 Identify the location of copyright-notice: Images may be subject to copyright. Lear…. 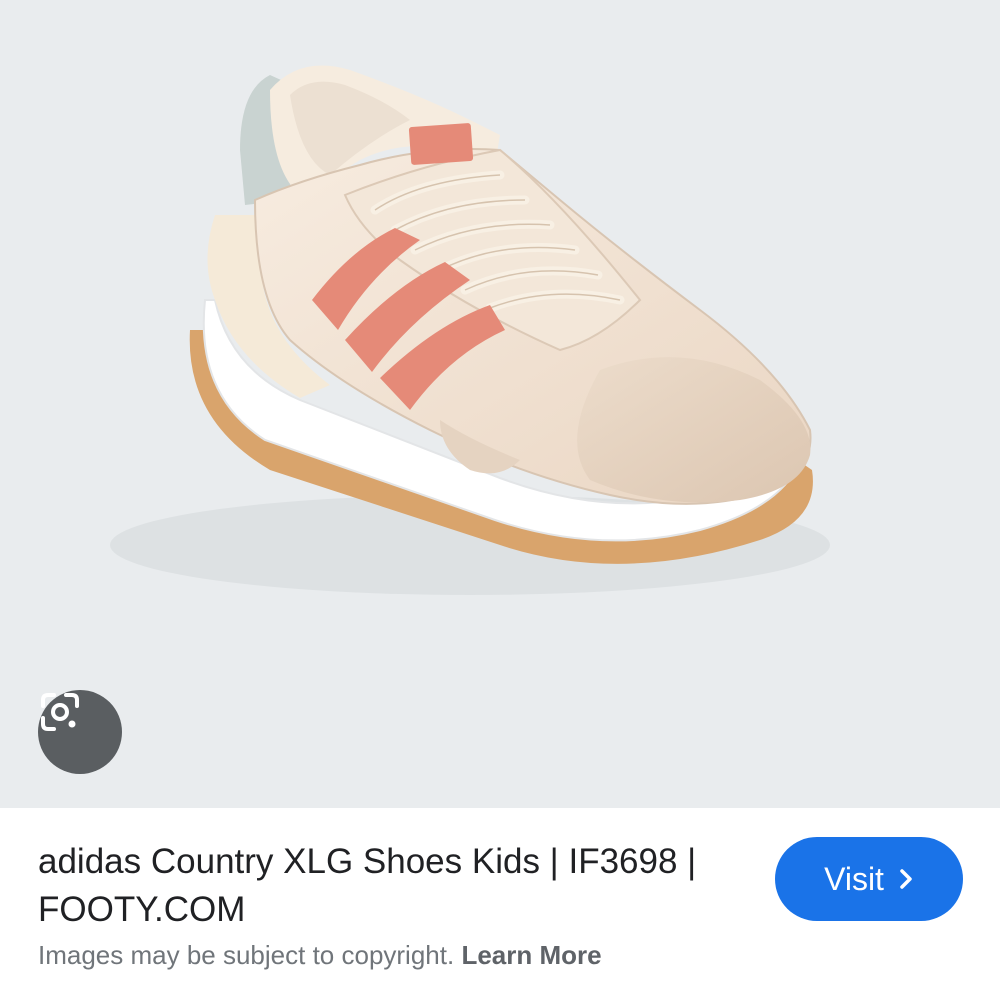
(320, 955).